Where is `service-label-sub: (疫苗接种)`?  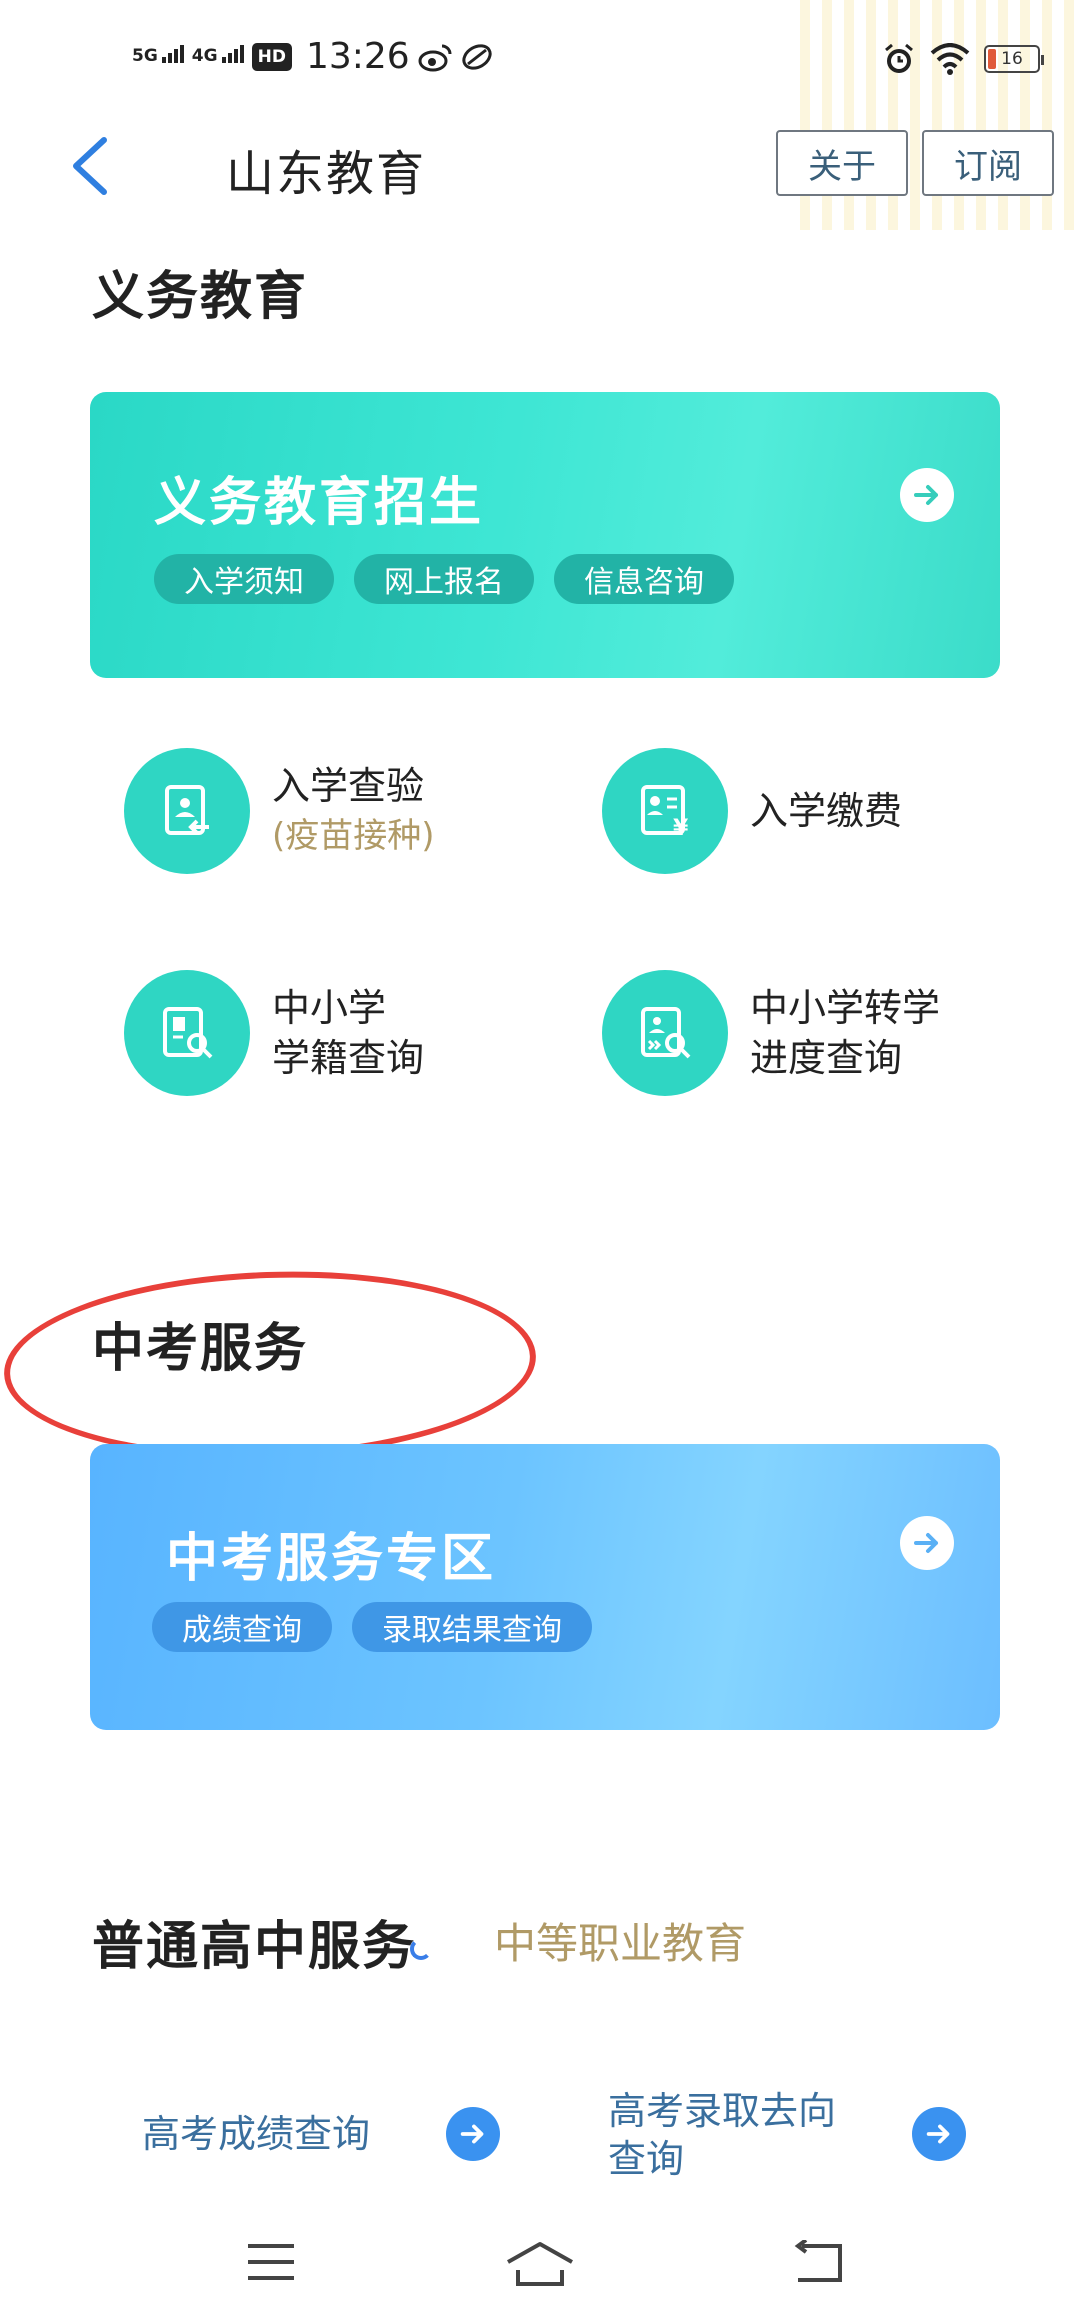
service-label-sub: (疫苗接种) is located at coordinates (353, 836).